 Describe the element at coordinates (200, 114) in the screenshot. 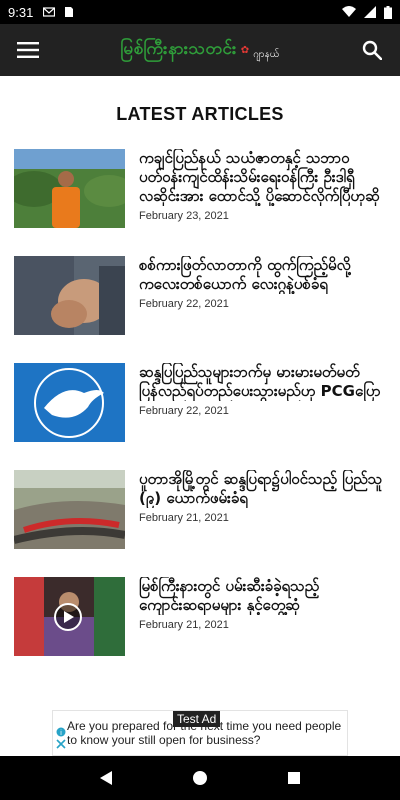

I see `section-title: LATEST ARTICLES` at that location.